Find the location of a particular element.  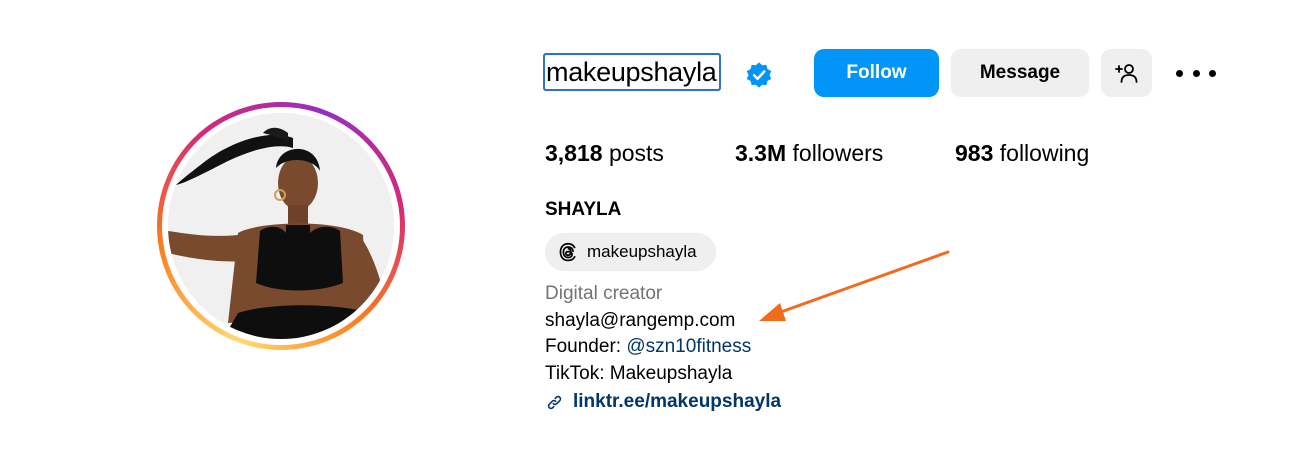

founder-prefix: Founder: is located at coordinates (586, 346).